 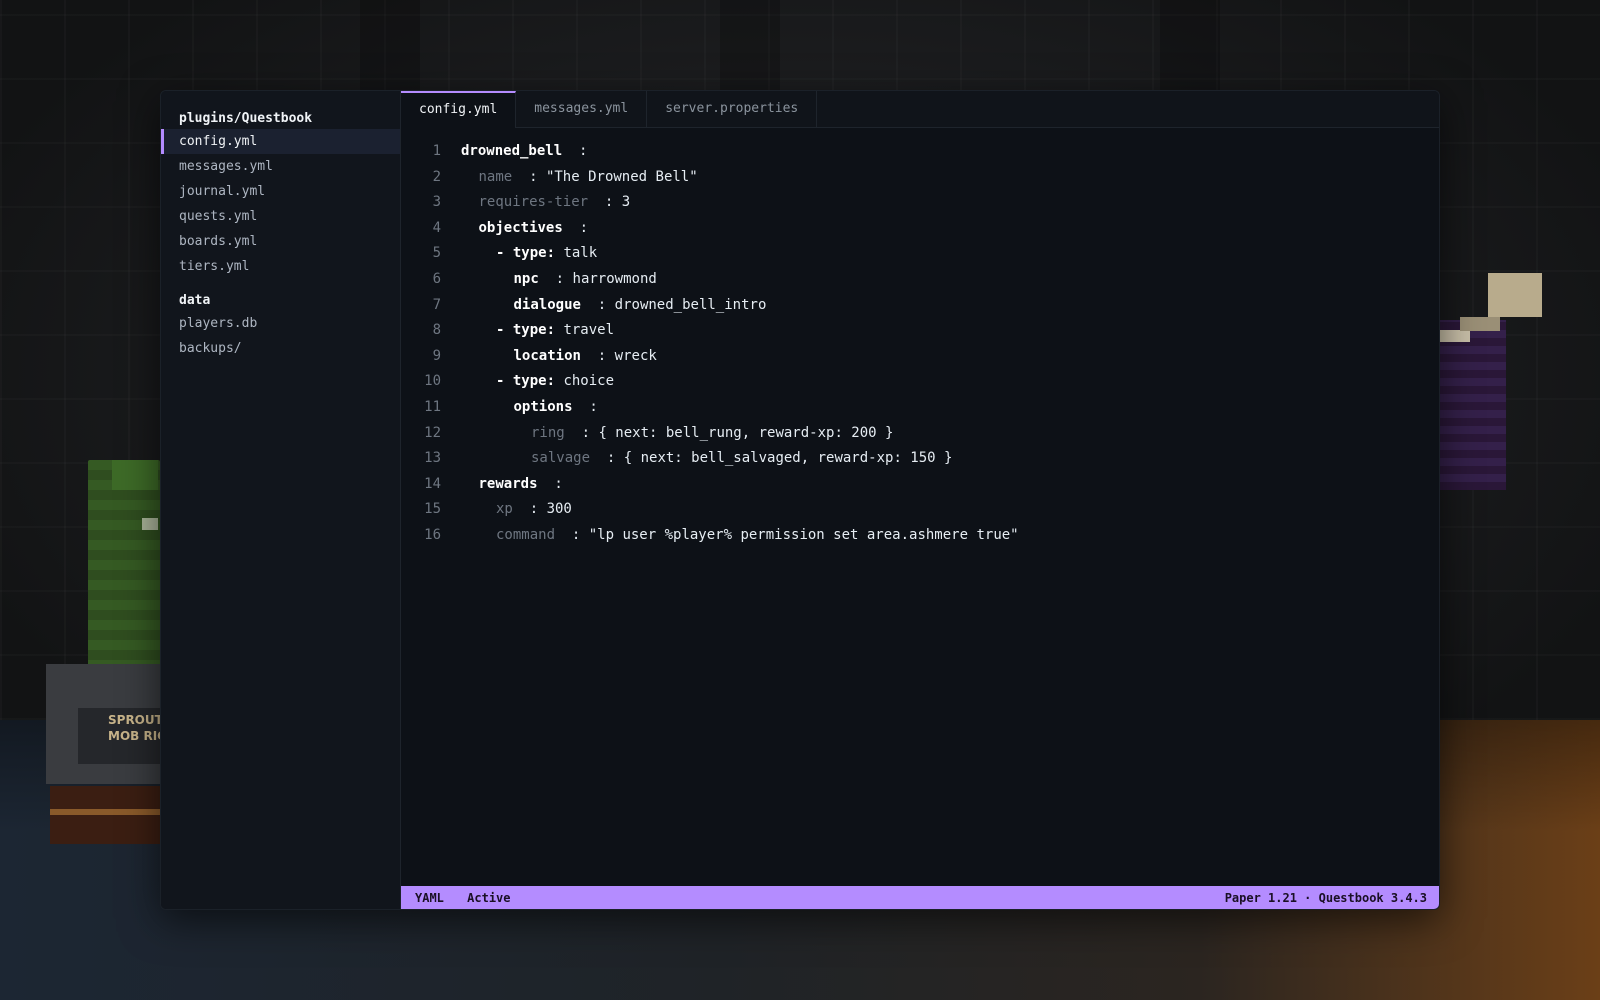 I want to click on line-number: 8, so click(x=436, y=330).